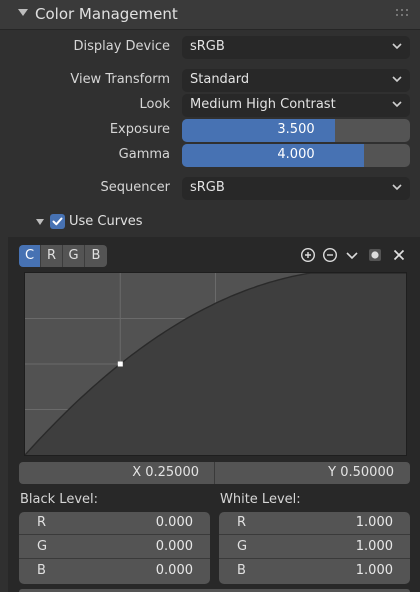 This screenshot has height=592, width=420. Describe the element at coordinates (314, 523) in the screenshot. I see `white-level-r: R 1.000` at that location.